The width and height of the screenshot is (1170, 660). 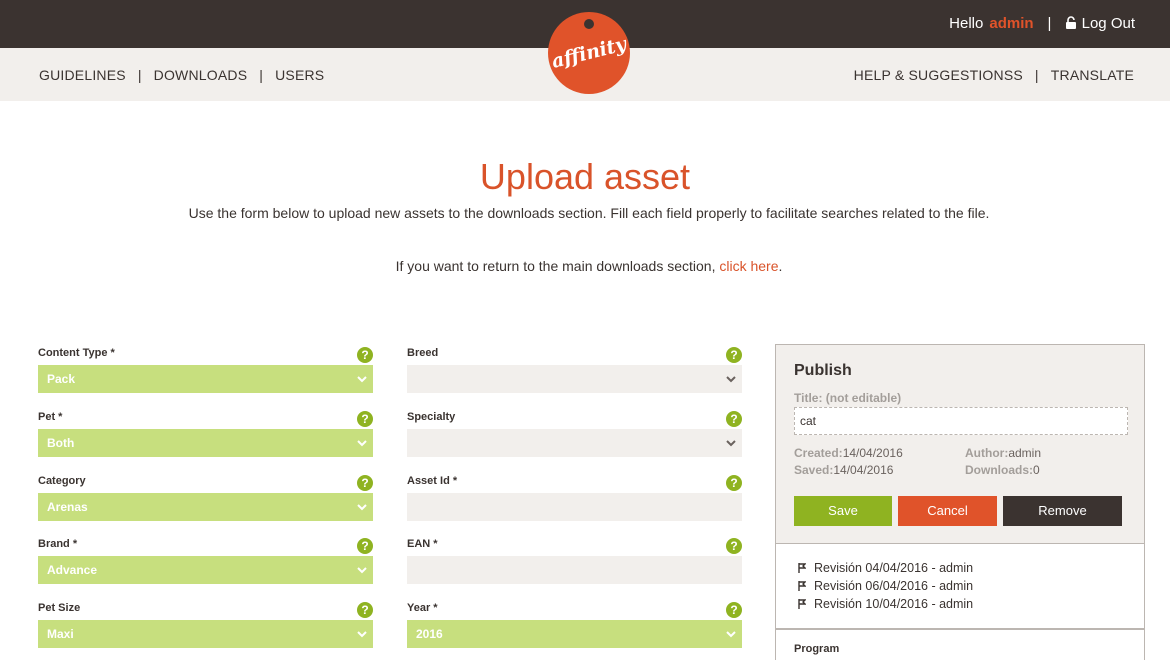 What do you see at coordinates (961, 421) in the screenshot?
I see `title-field: cat` at bounding box center [961, 421].